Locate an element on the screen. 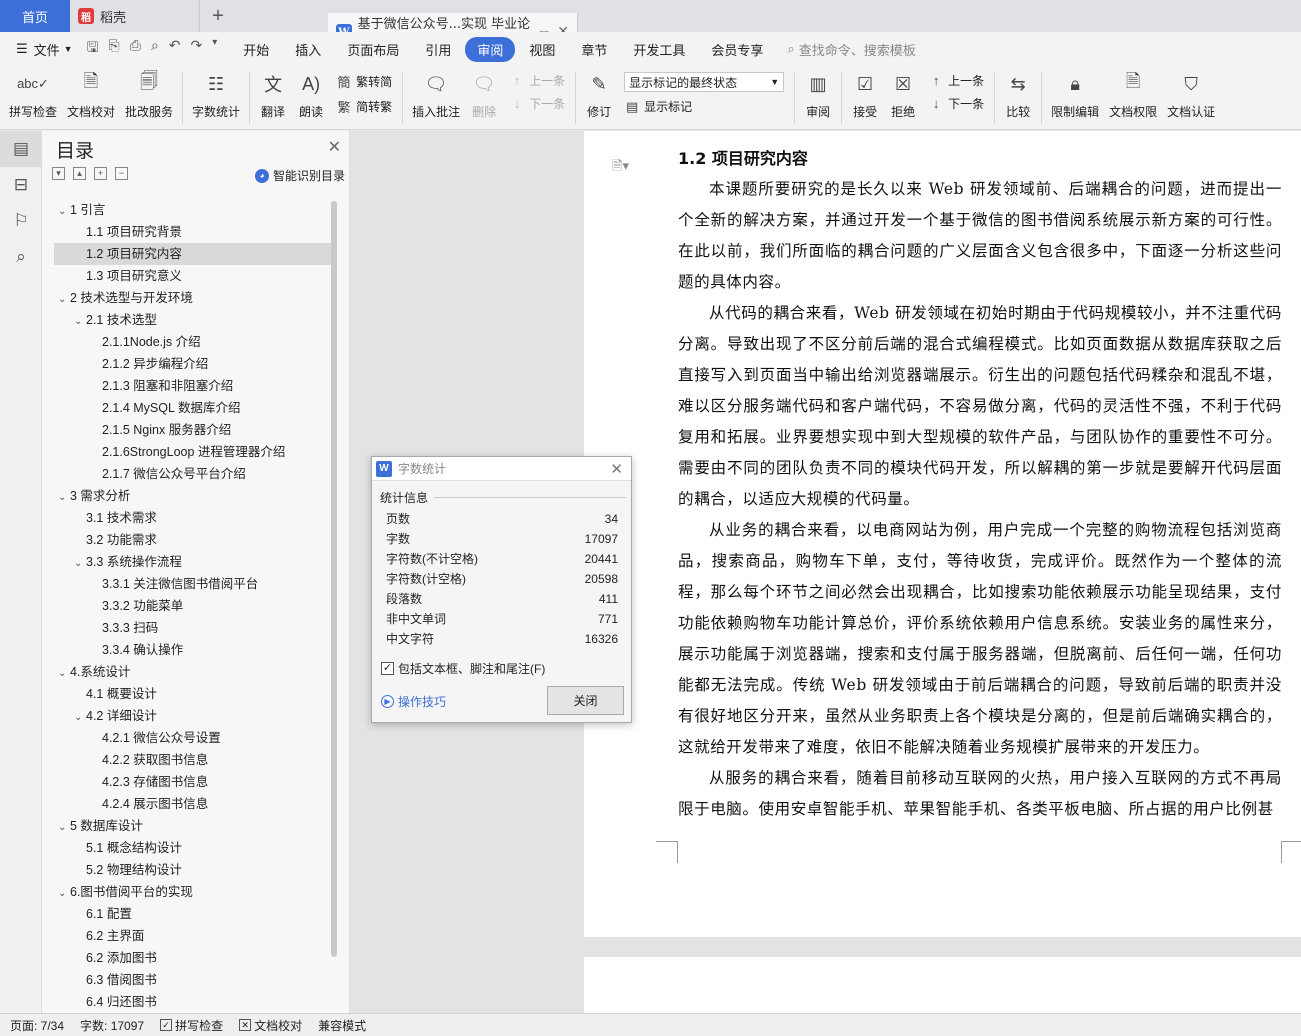  add-heading-icon: + is located at coordinates (100, 173).